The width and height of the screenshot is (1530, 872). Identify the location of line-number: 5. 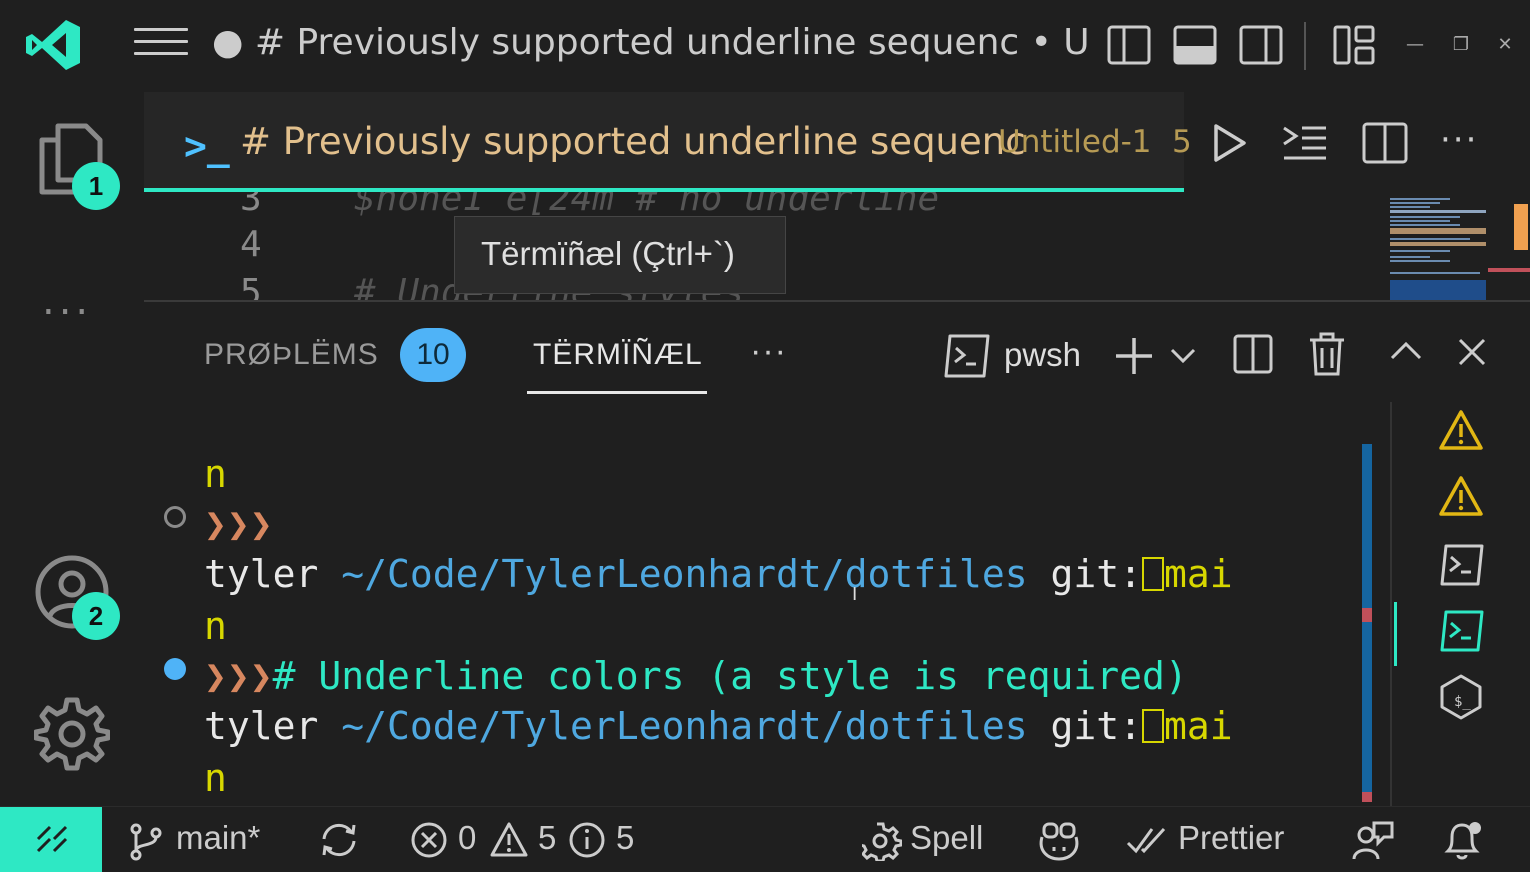
(251, 286).